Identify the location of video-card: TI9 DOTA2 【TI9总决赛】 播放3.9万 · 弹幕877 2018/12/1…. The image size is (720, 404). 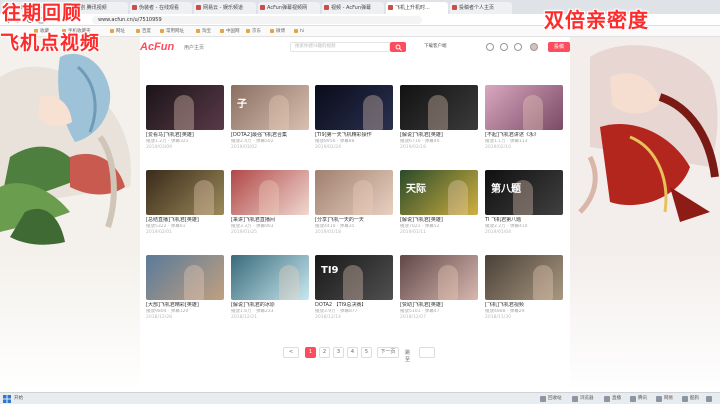
(354, 288).